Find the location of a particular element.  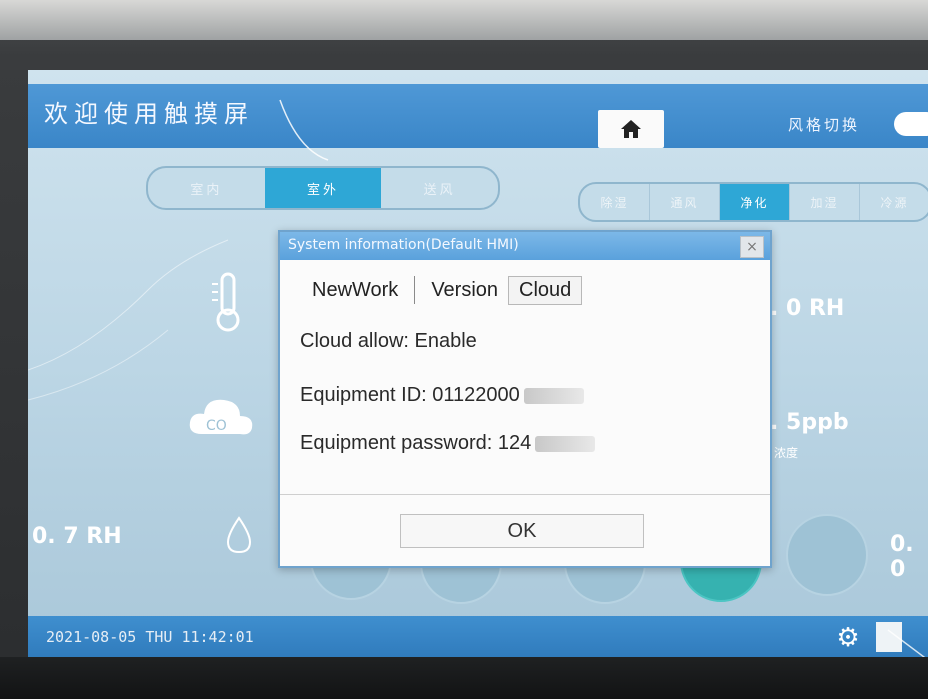

close-icon: × is located at coordinates (752, 247).